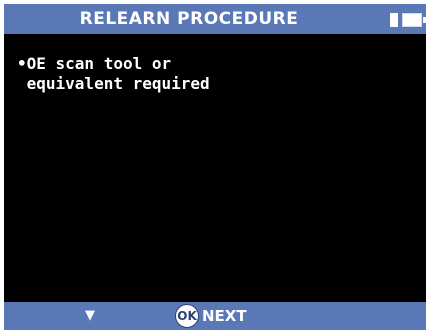 The width and height of the screenshot is (430, 334). What do you see at coordinates (94, 63) in the screenshot?
I see `instruction-line: •OE scan tool or` at bounding box center [94, 63].